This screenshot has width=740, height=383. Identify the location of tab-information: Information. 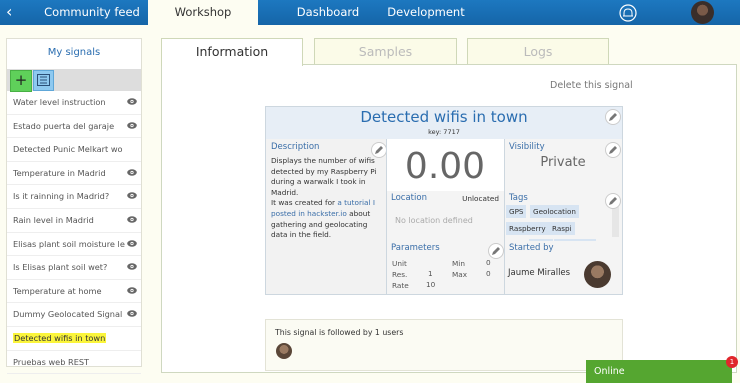
(232, 52).